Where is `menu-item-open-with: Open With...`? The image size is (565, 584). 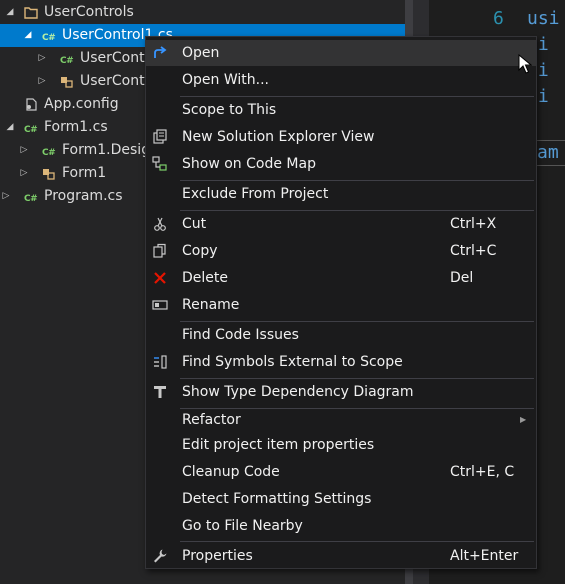 menu-item-open-with: Open With... is located at coordinates (341, 80).